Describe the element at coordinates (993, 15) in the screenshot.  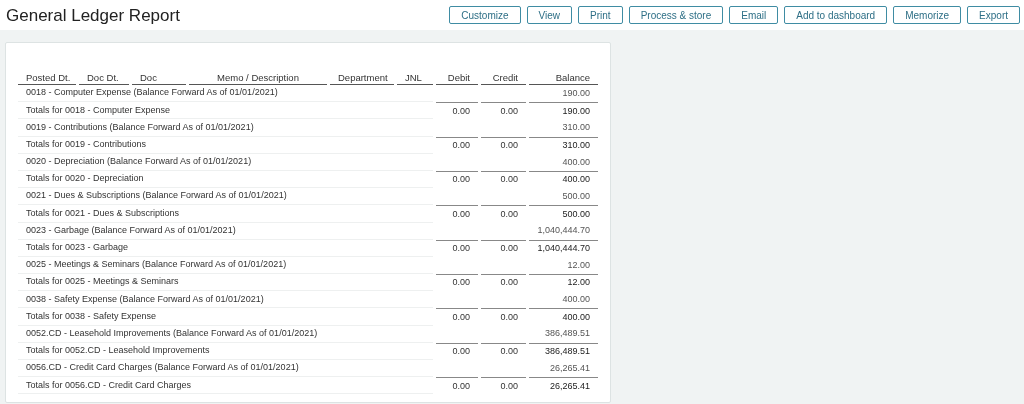
I see `toolbar-button: Export` at that location.